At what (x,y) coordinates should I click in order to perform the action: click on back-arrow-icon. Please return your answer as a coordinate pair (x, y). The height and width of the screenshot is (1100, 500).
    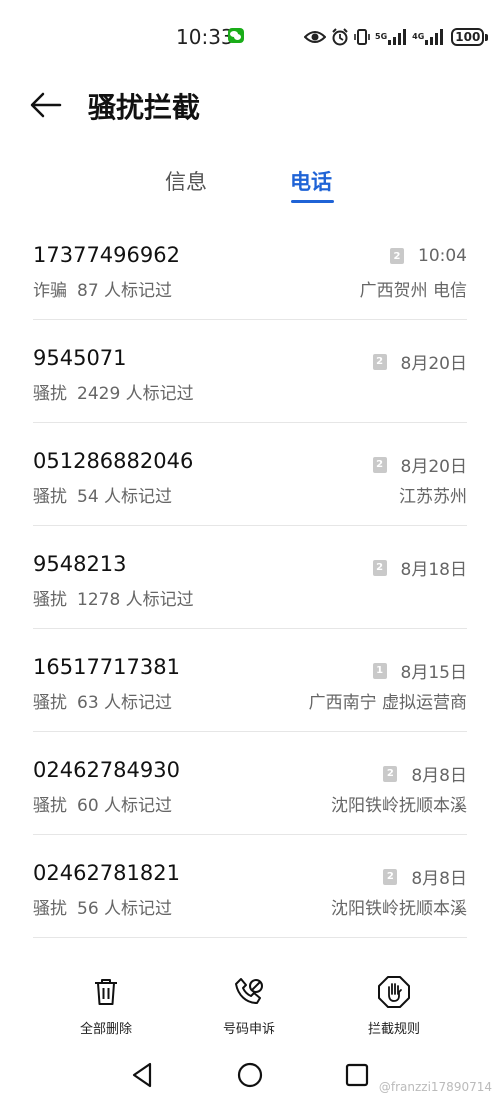
    Looking at the image, I should click on (46, 105).